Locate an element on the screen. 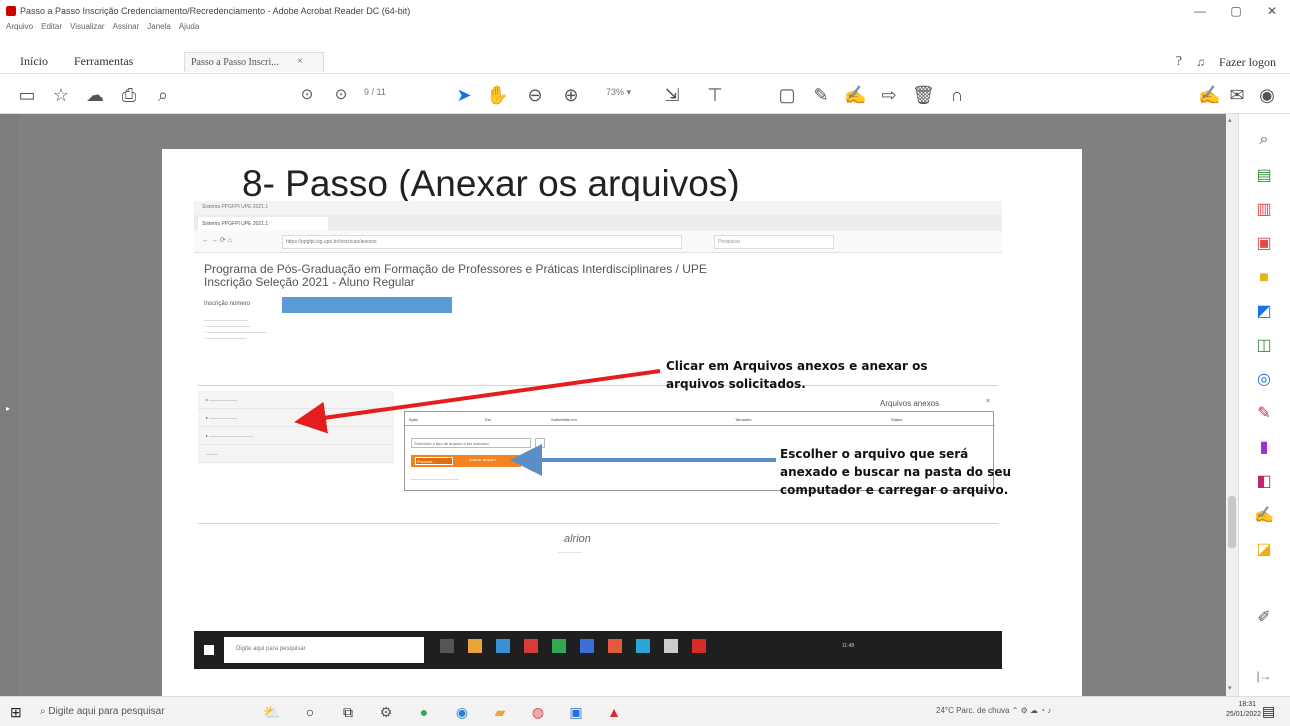 Image resolution: width=1290 pixels, height=726 pixels. embedded-tray: 11:48 is located at coordinates (848, 646).